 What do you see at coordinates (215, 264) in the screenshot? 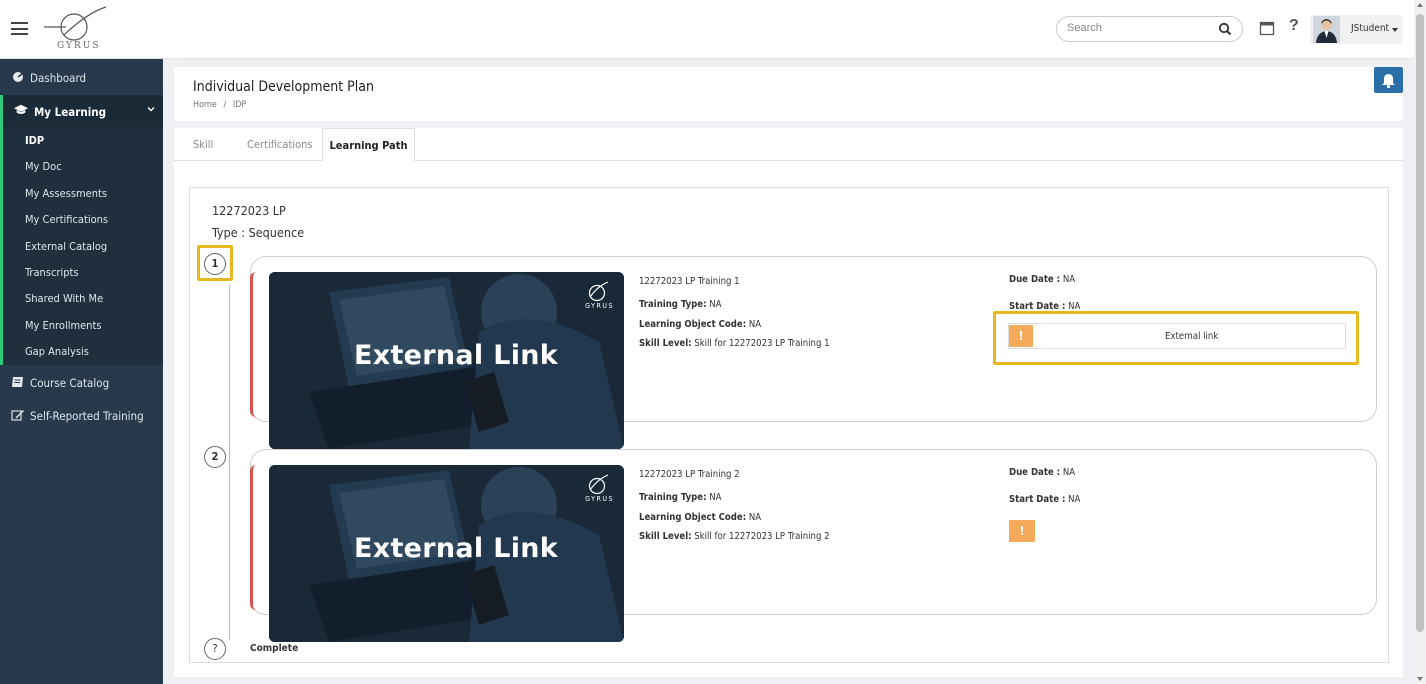
I see `step-number: 1` at bounding box center [215, 264].